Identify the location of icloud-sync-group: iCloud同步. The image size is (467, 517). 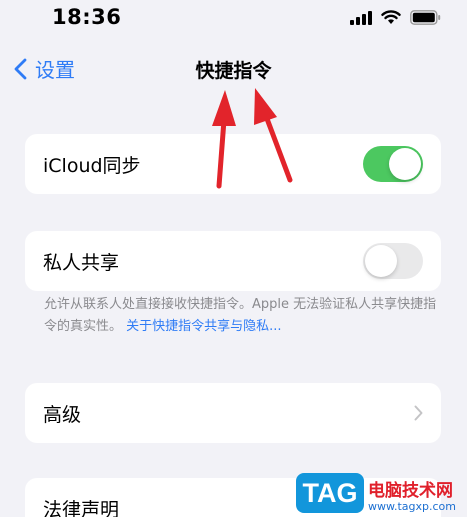
(233, 164).